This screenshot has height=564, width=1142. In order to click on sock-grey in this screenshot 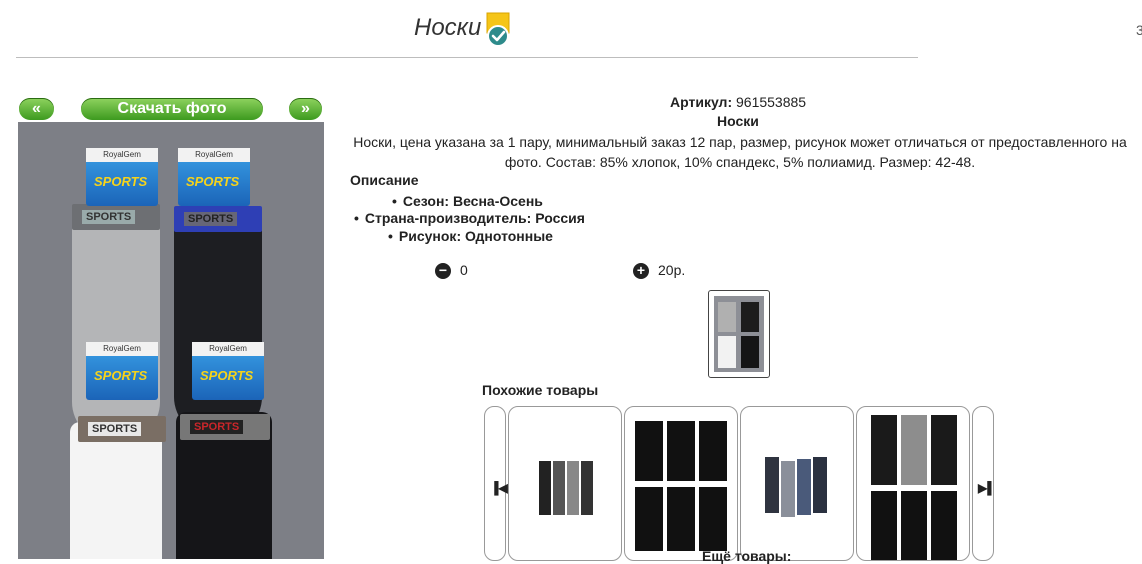, I will do `click(116, 327)`.